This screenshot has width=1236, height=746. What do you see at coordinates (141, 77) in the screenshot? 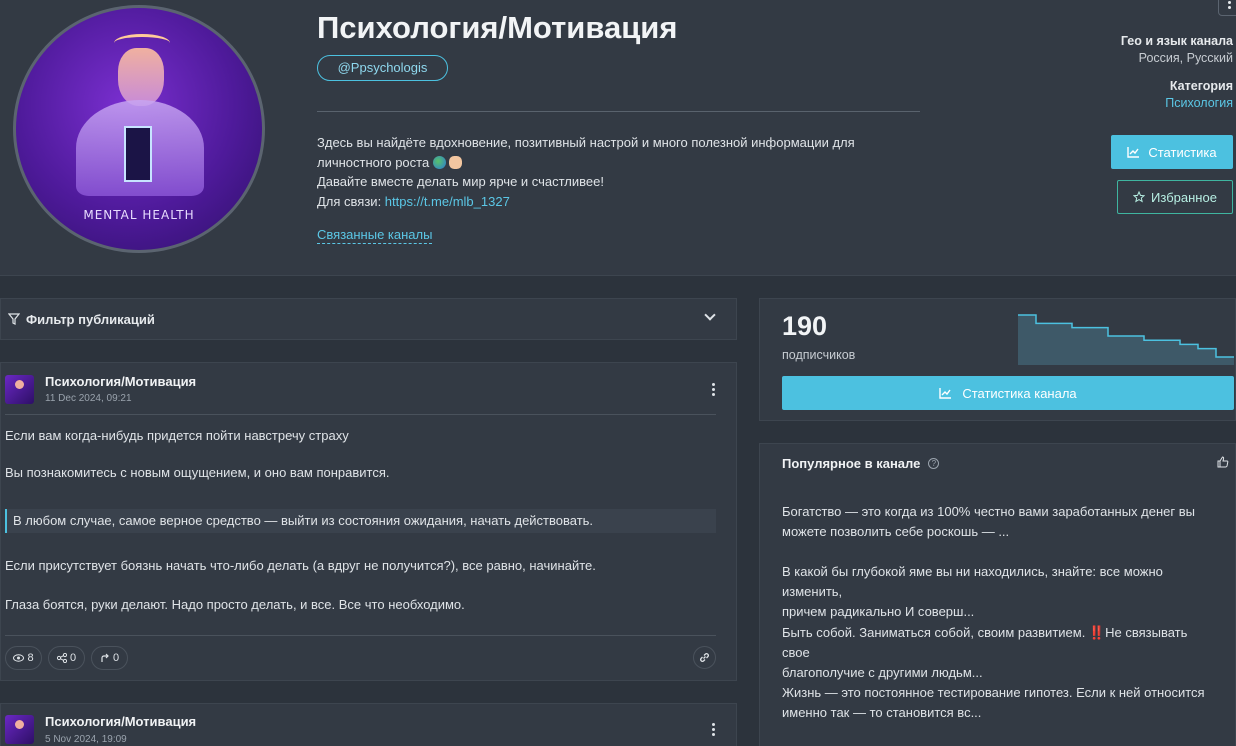
I see `avatar-head-graphic` at bounding box center [141, 77].